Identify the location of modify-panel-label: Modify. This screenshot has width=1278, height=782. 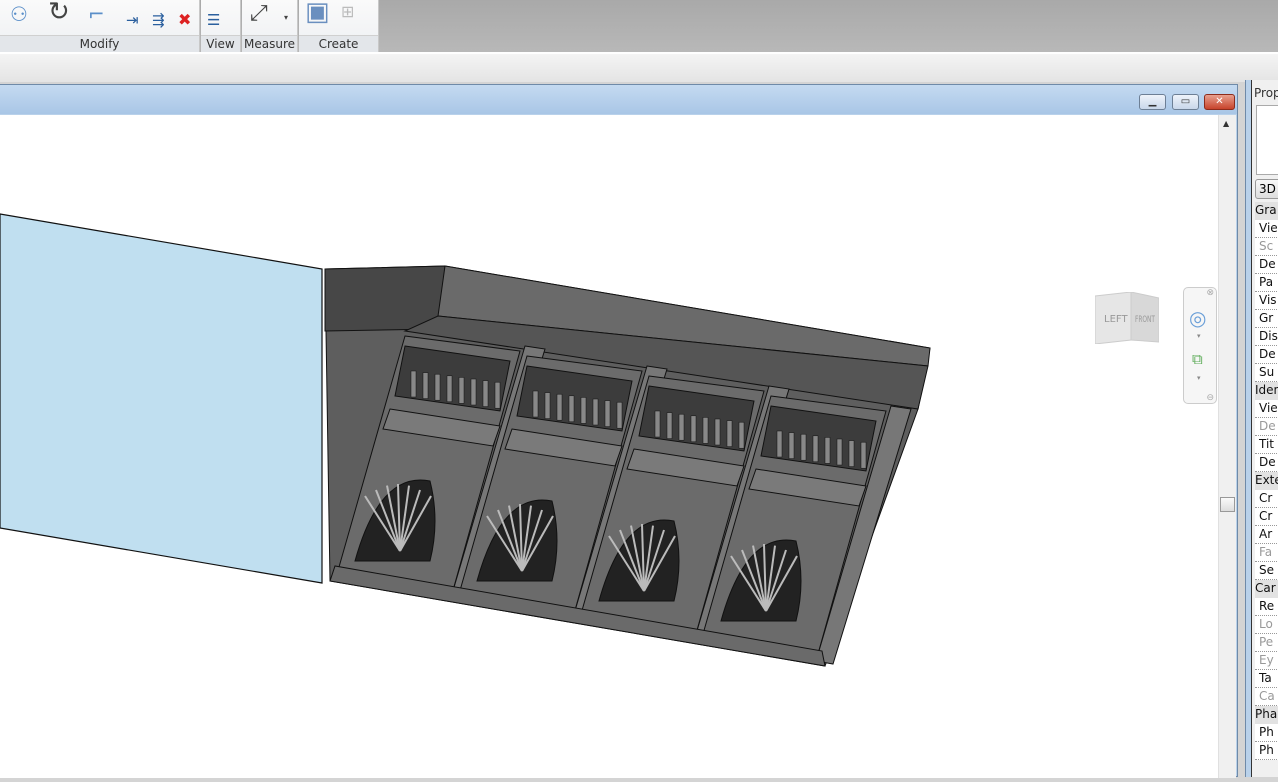
(99, 43).